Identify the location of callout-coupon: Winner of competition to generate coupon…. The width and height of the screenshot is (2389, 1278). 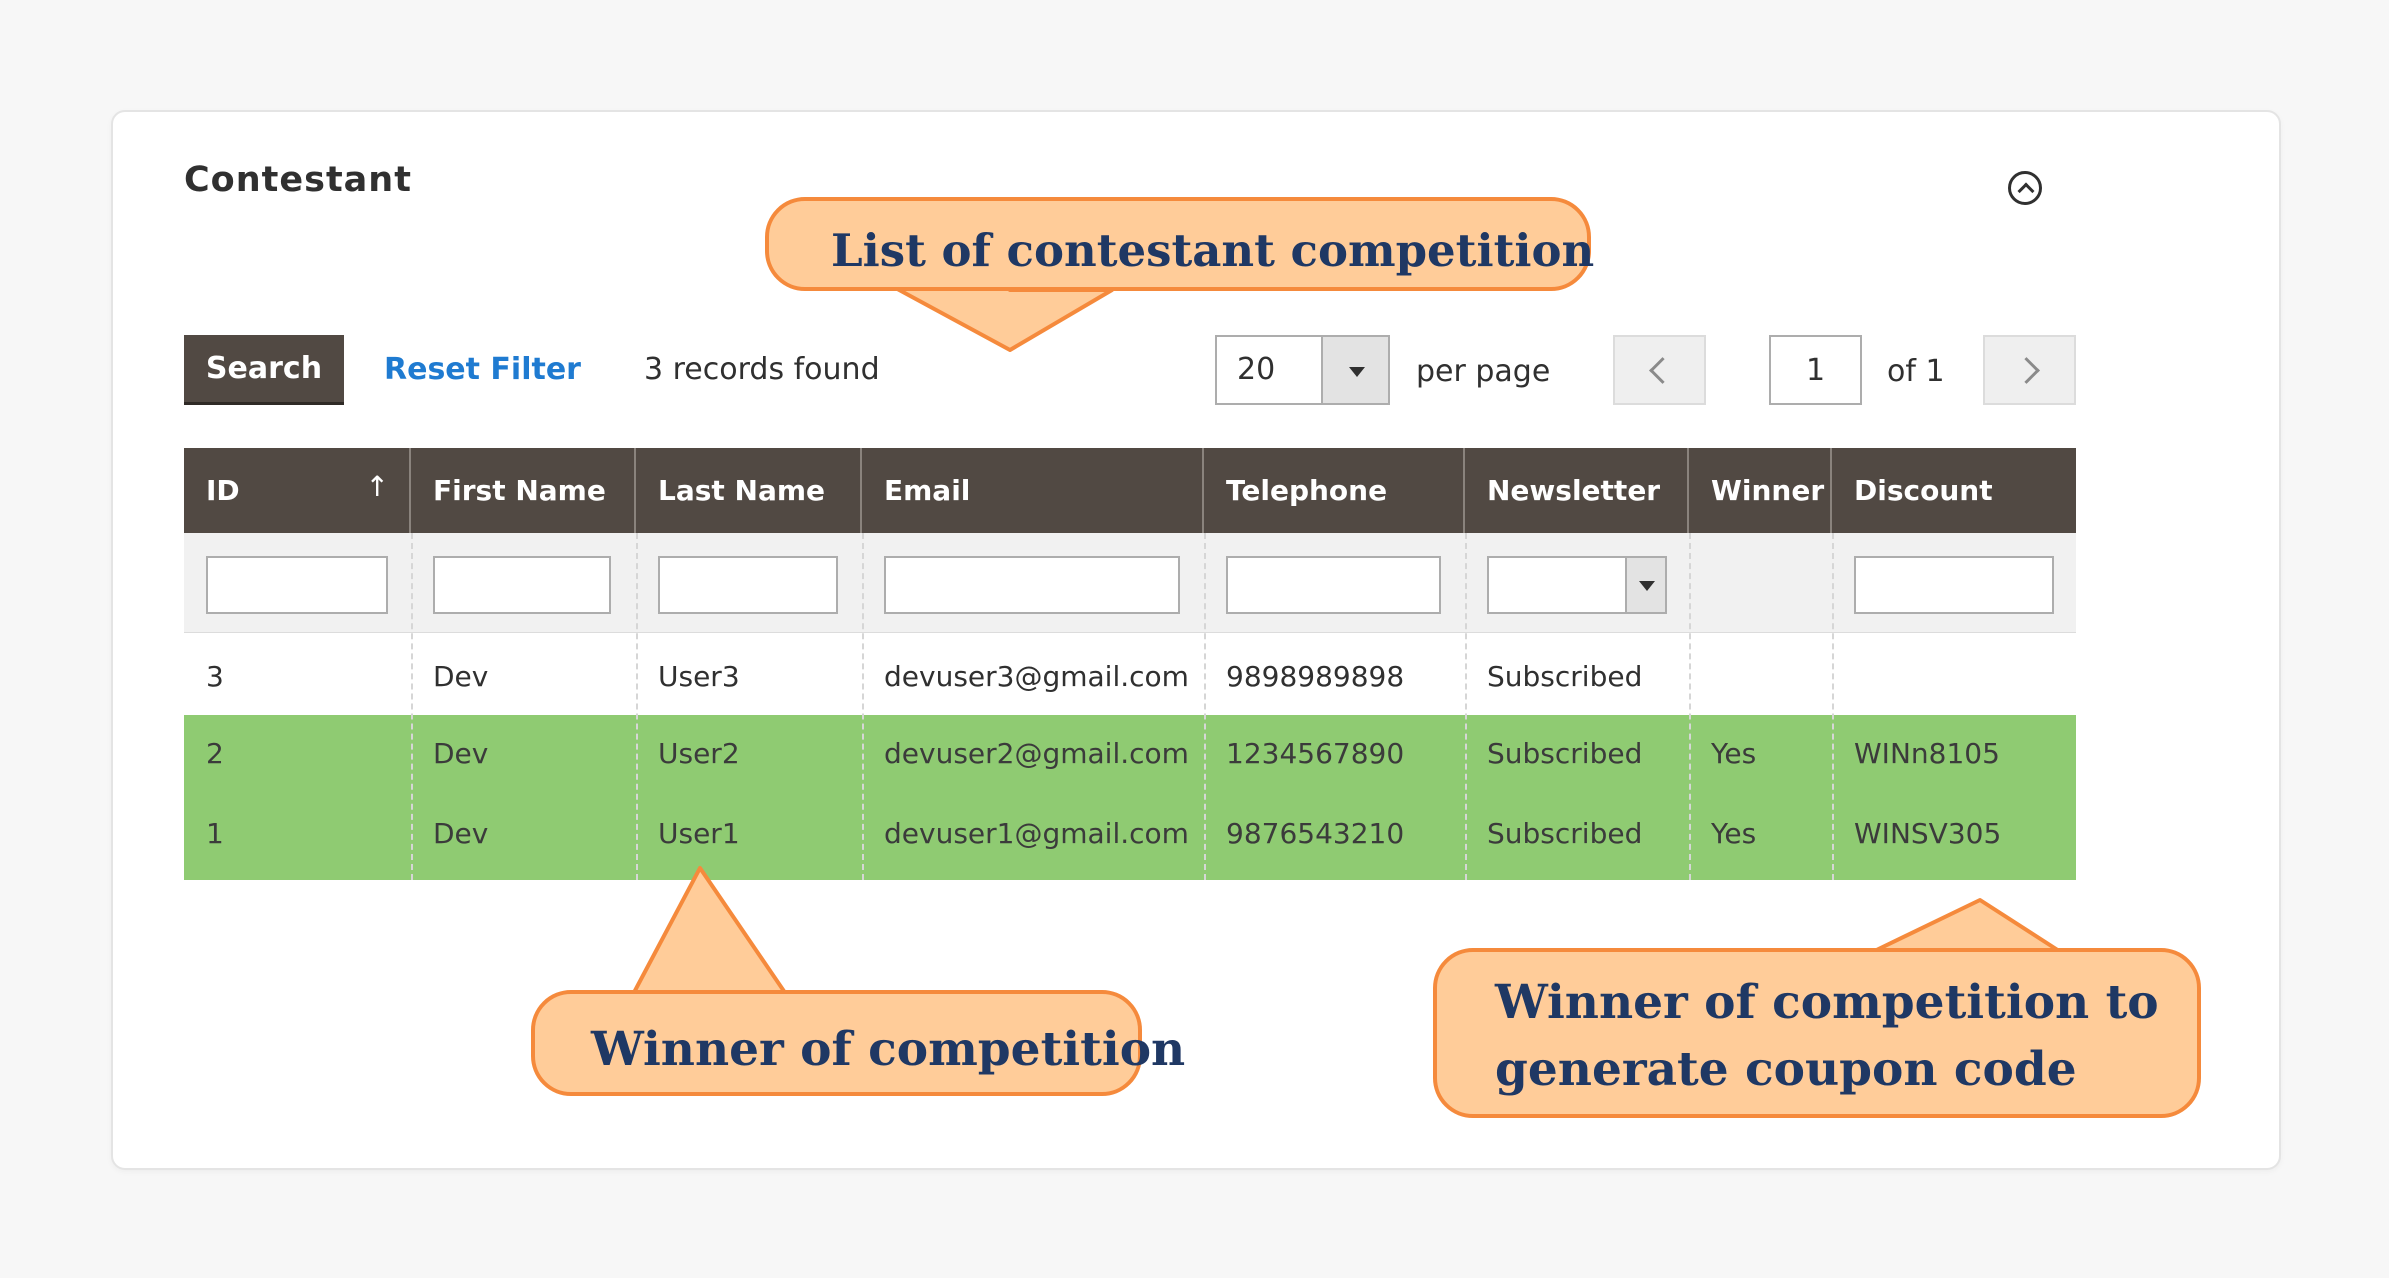
(1817, 1033).